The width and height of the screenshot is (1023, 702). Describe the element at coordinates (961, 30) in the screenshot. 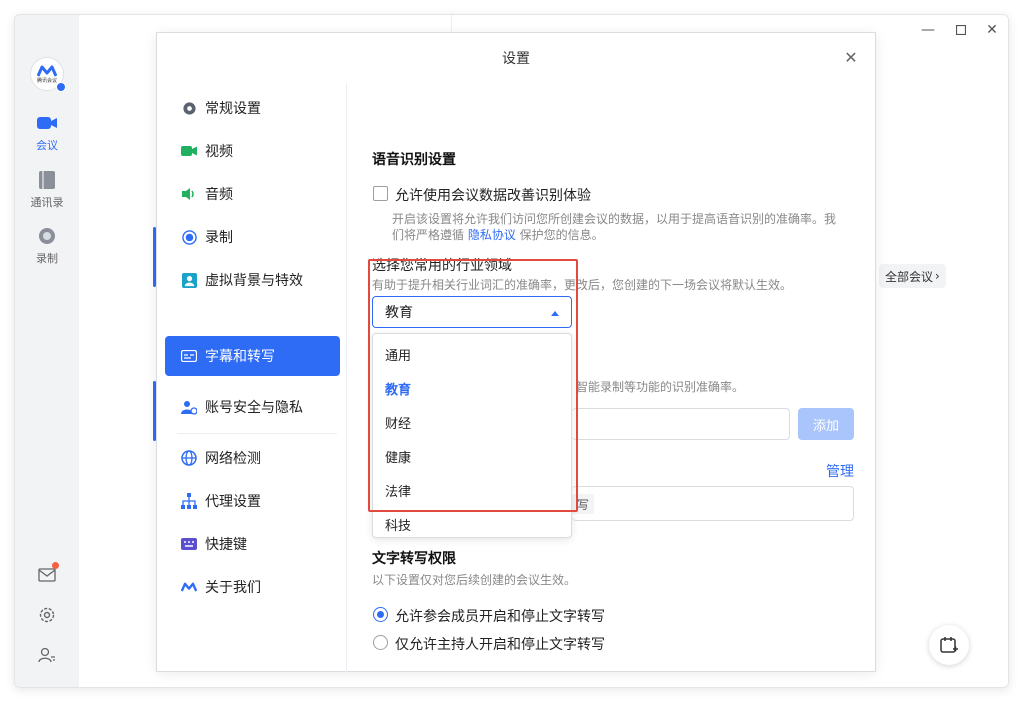

I see `maximize-icon` at that location.